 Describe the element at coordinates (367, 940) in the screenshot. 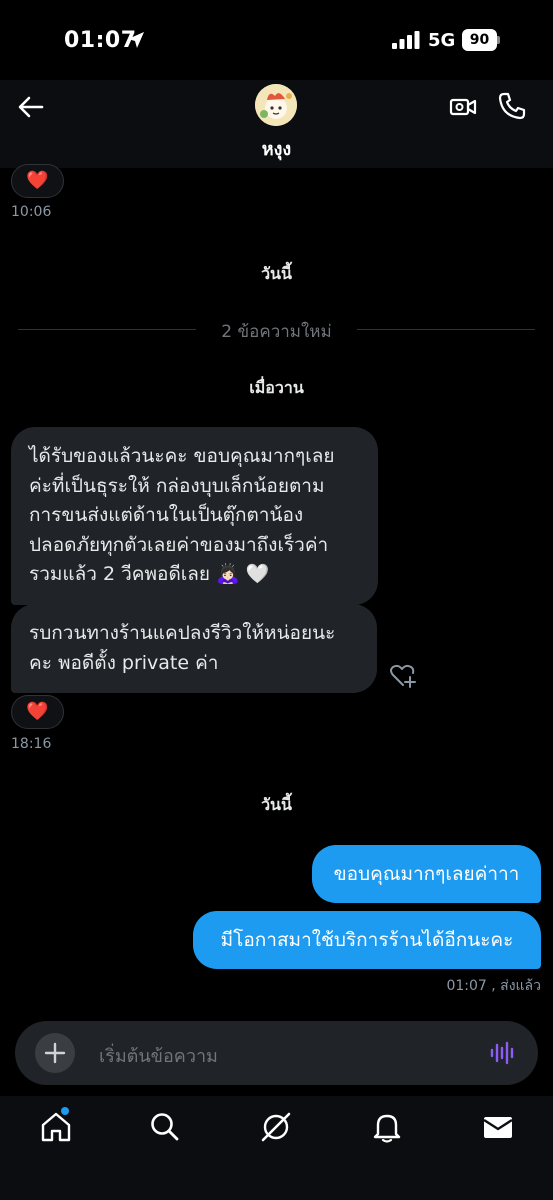

I see `outgoing-message: มีโอกาสมาใช้บริการร้านได้อีกนะคะ` at that location.